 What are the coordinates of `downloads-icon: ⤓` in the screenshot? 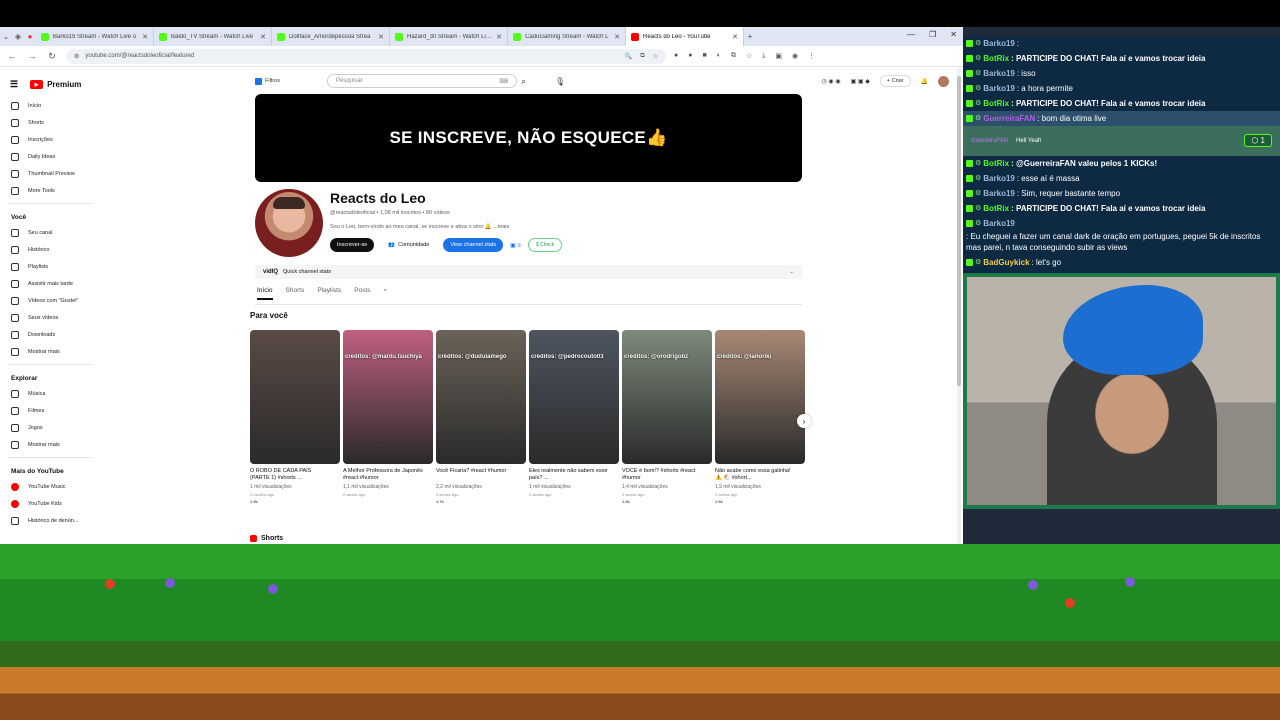 It's located at (763, 56).